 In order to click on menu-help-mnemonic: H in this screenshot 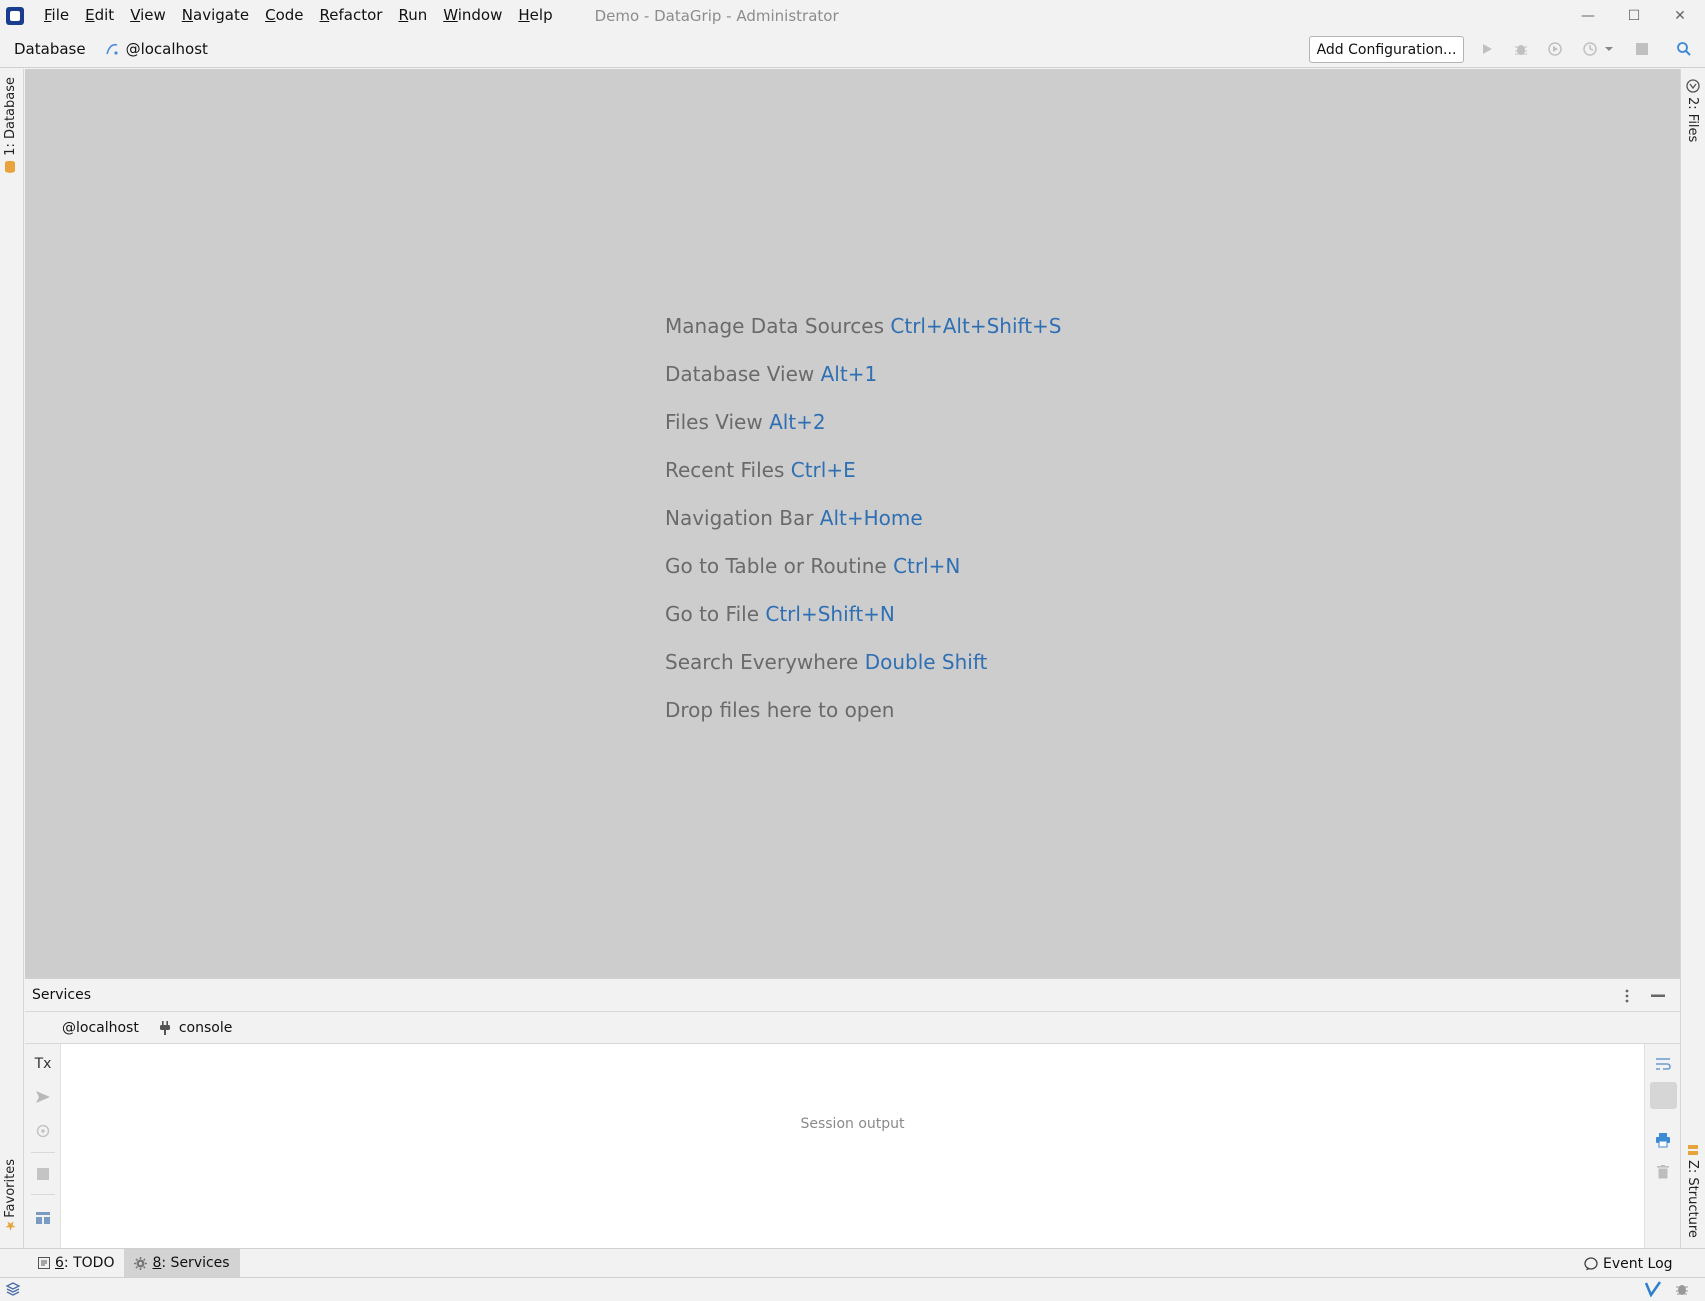, I will do `click(524, 15)`.